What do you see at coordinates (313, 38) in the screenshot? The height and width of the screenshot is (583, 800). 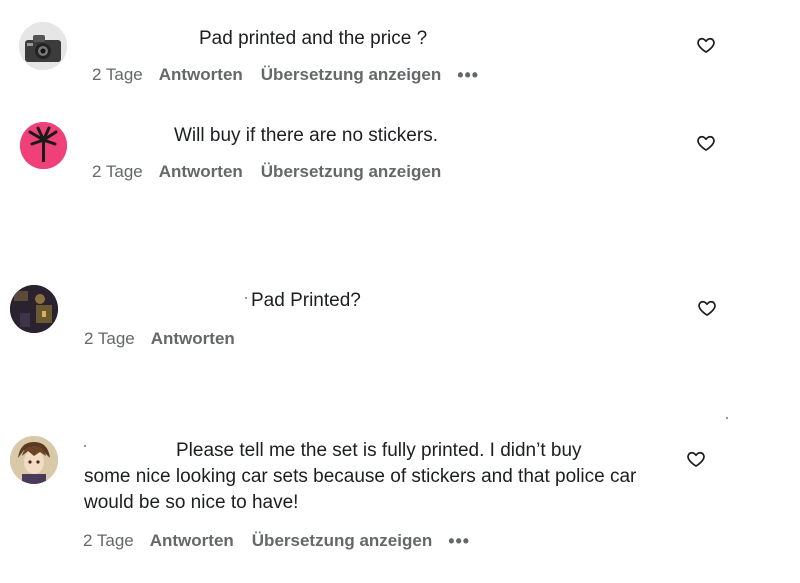 I see `comment-text: Pad printed and the price ?` at bounding box center [313, 38].